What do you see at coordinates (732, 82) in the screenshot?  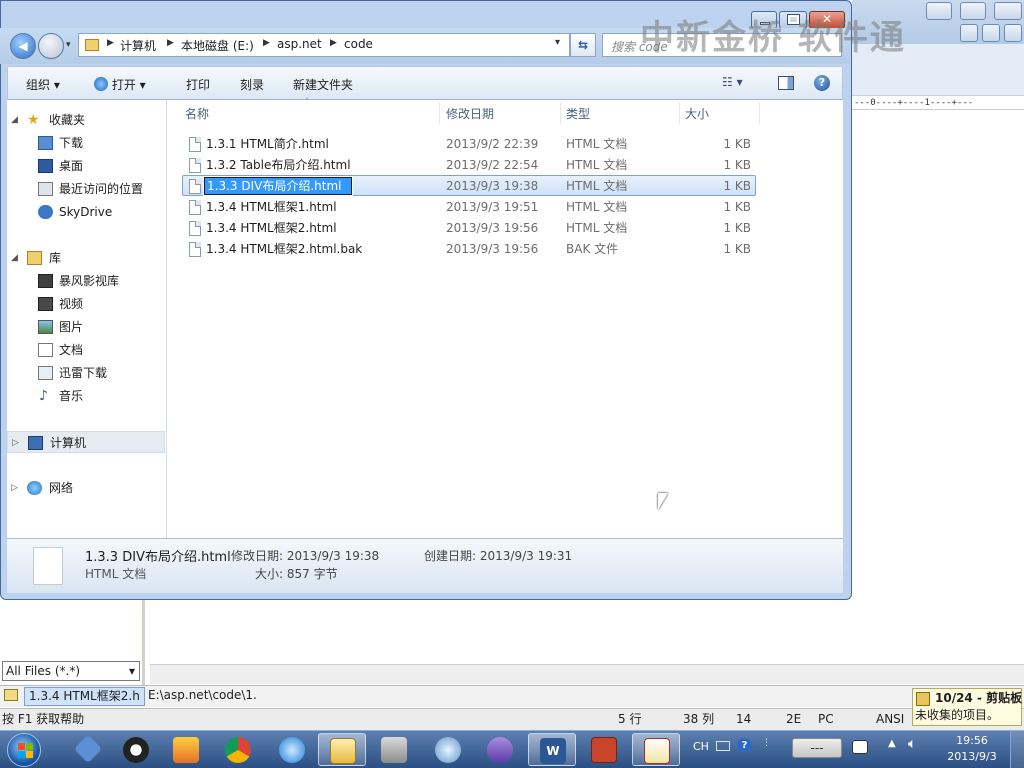 I see `view-options-button: ☷ ▾` at bounding box center [732, 82].